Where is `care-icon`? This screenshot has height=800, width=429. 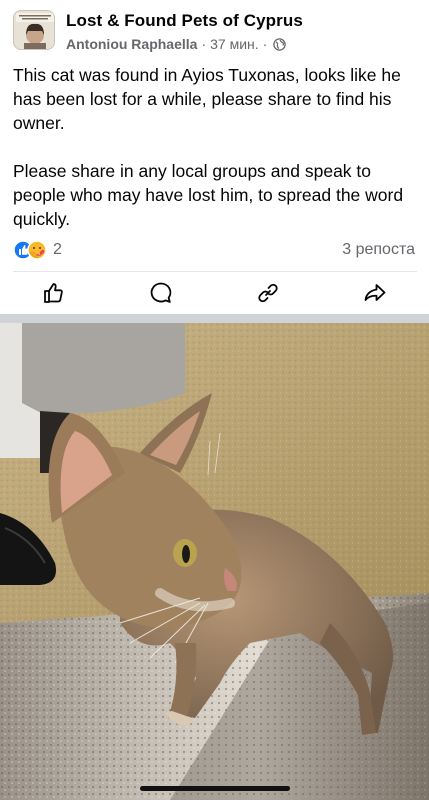
care-icon is located at coordinates (37, 250).